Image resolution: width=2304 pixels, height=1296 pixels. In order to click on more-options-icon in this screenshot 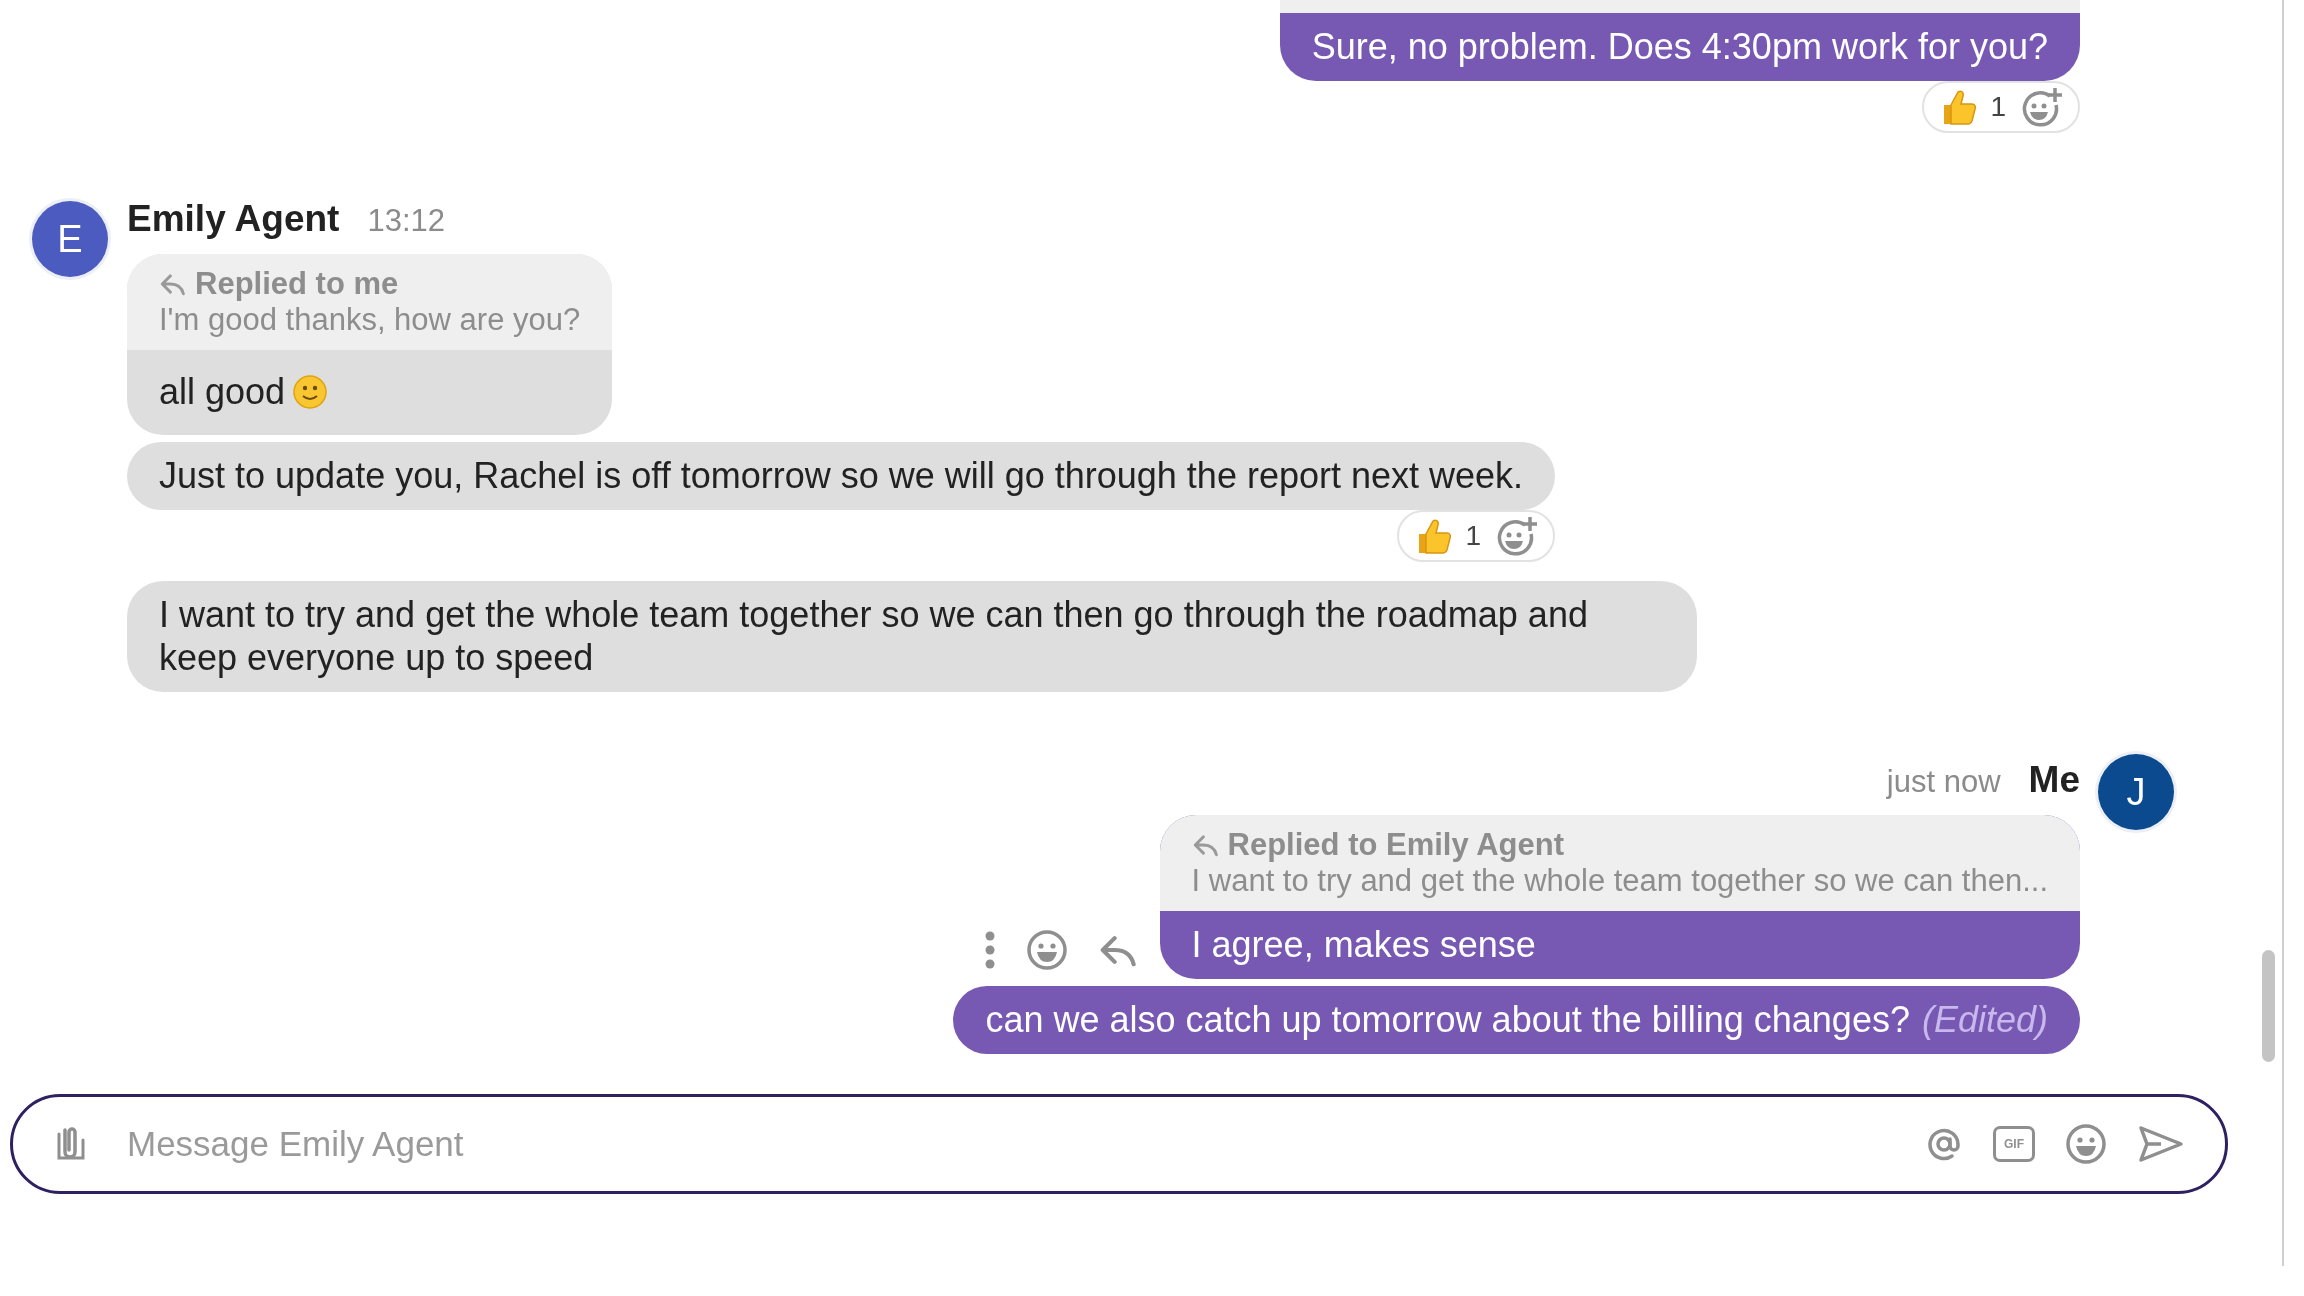, I will do `click(989, 950)`.